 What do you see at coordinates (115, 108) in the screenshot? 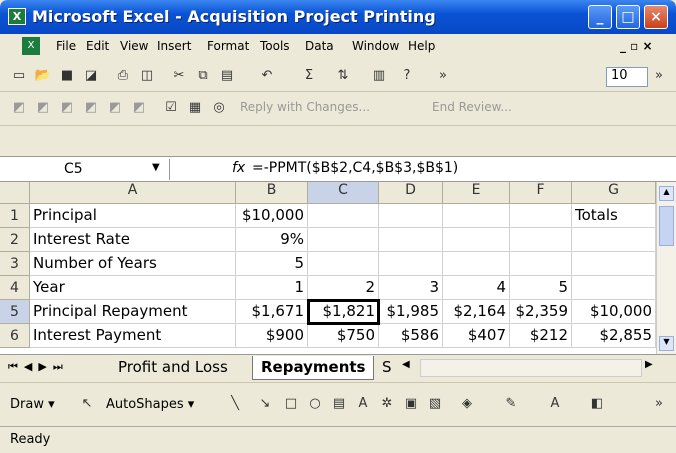
I see `review-icon-5: ◩` at bounding box center [115, 108].